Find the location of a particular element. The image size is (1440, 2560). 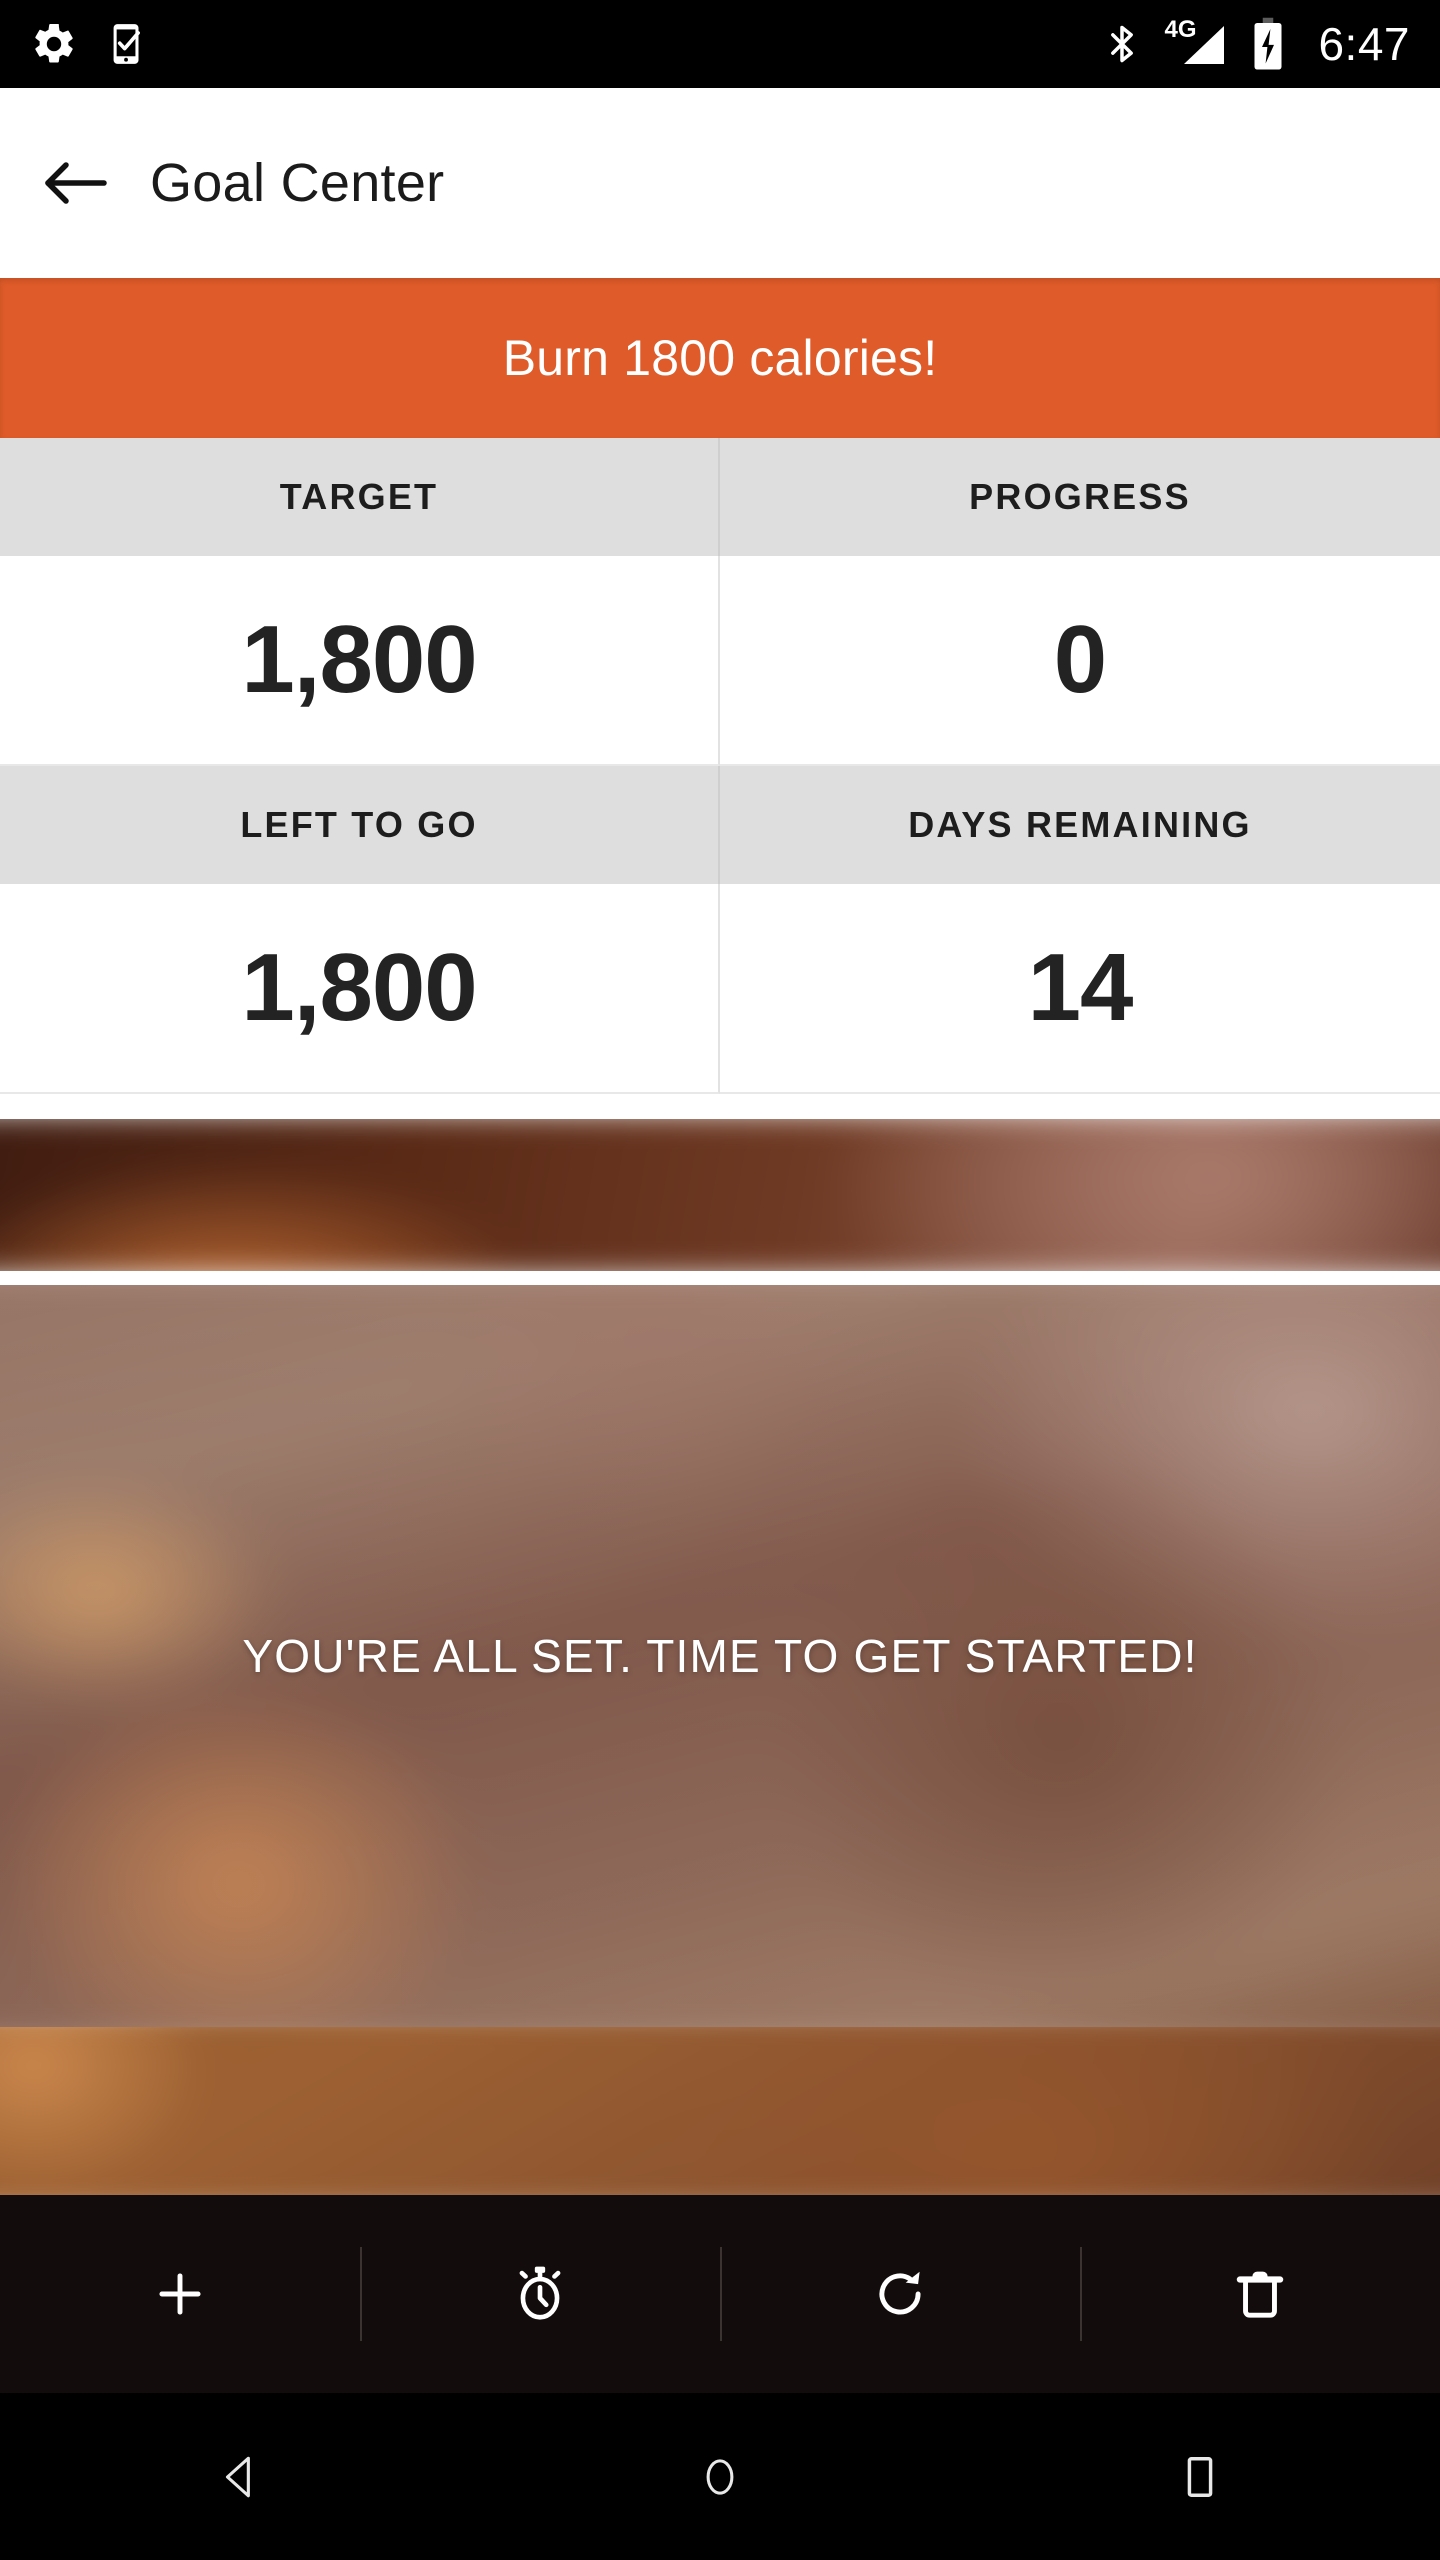

app-bar: Goal Center is located at coordinates (720, 183).